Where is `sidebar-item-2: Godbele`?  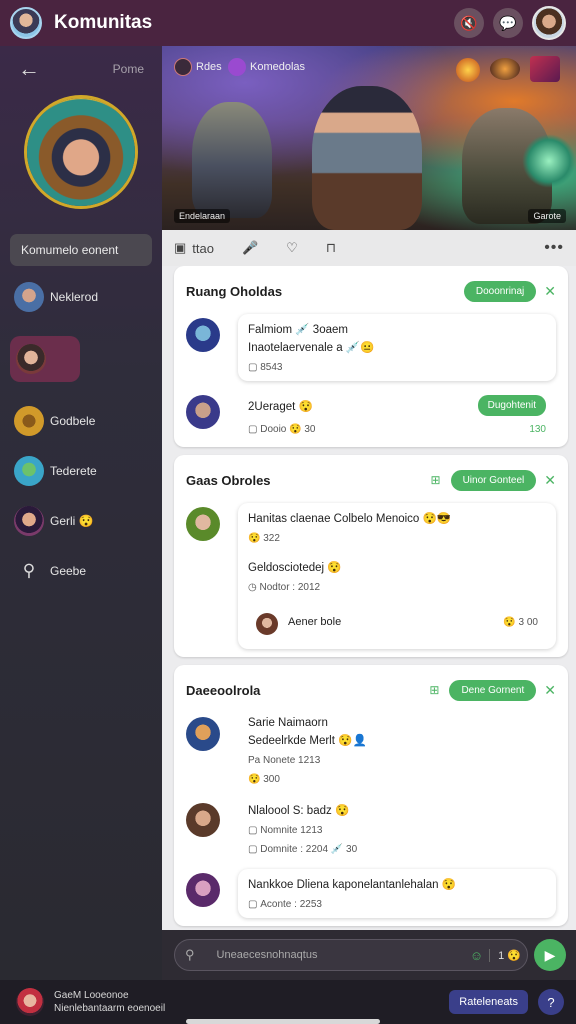 sidebar-item-2: Godbele is located at coordinates (81, 421).